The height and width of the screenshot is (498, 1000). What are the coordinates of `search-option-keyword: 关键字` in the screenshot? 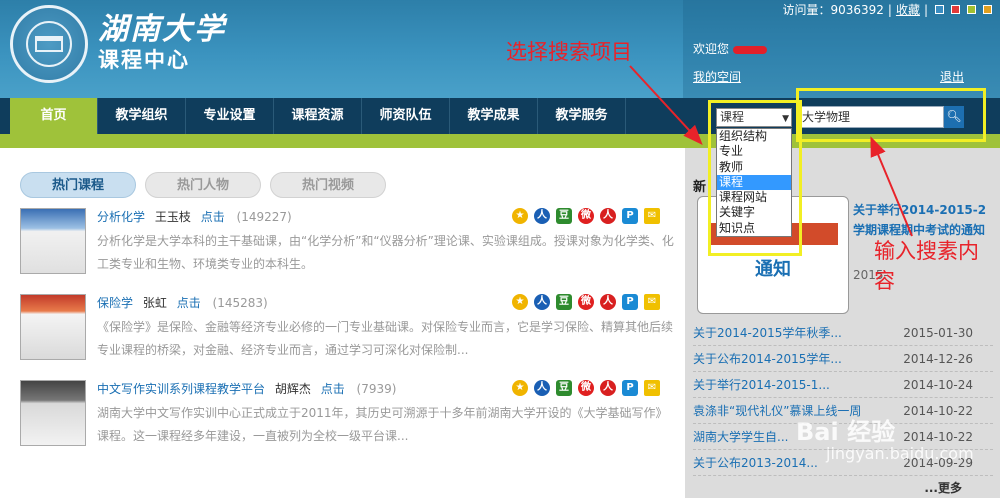 It's located at (754, 212).